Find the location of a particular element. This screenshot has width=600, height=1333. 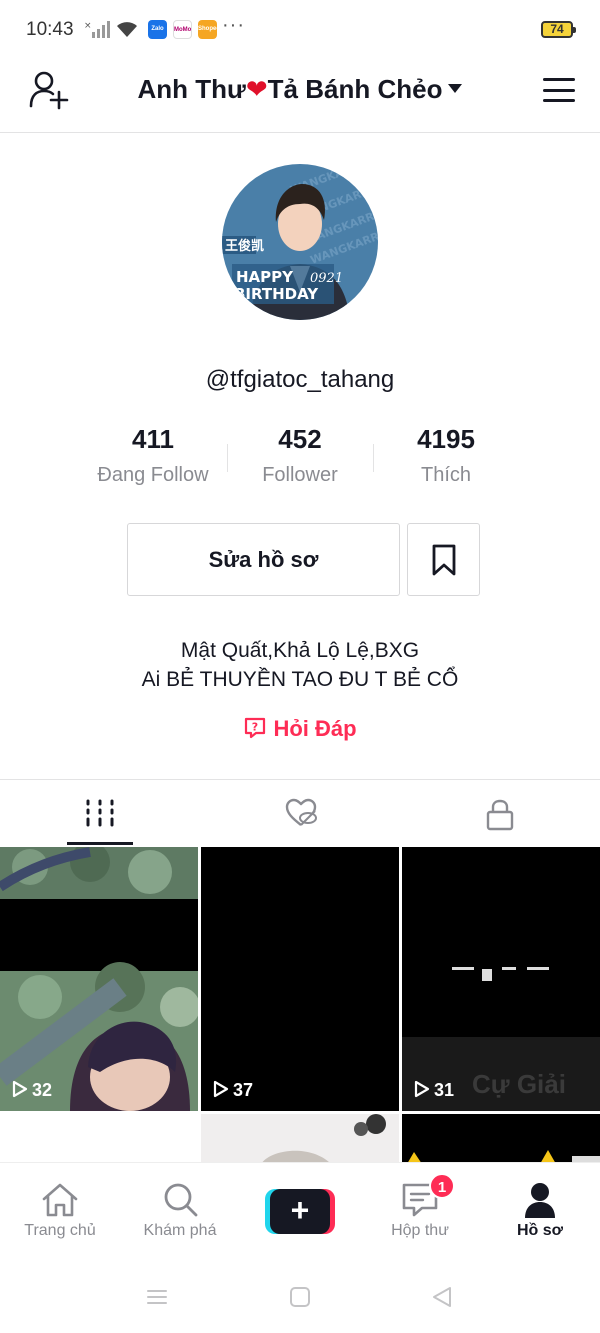

content-tabs is located at coordinates (300, 812).